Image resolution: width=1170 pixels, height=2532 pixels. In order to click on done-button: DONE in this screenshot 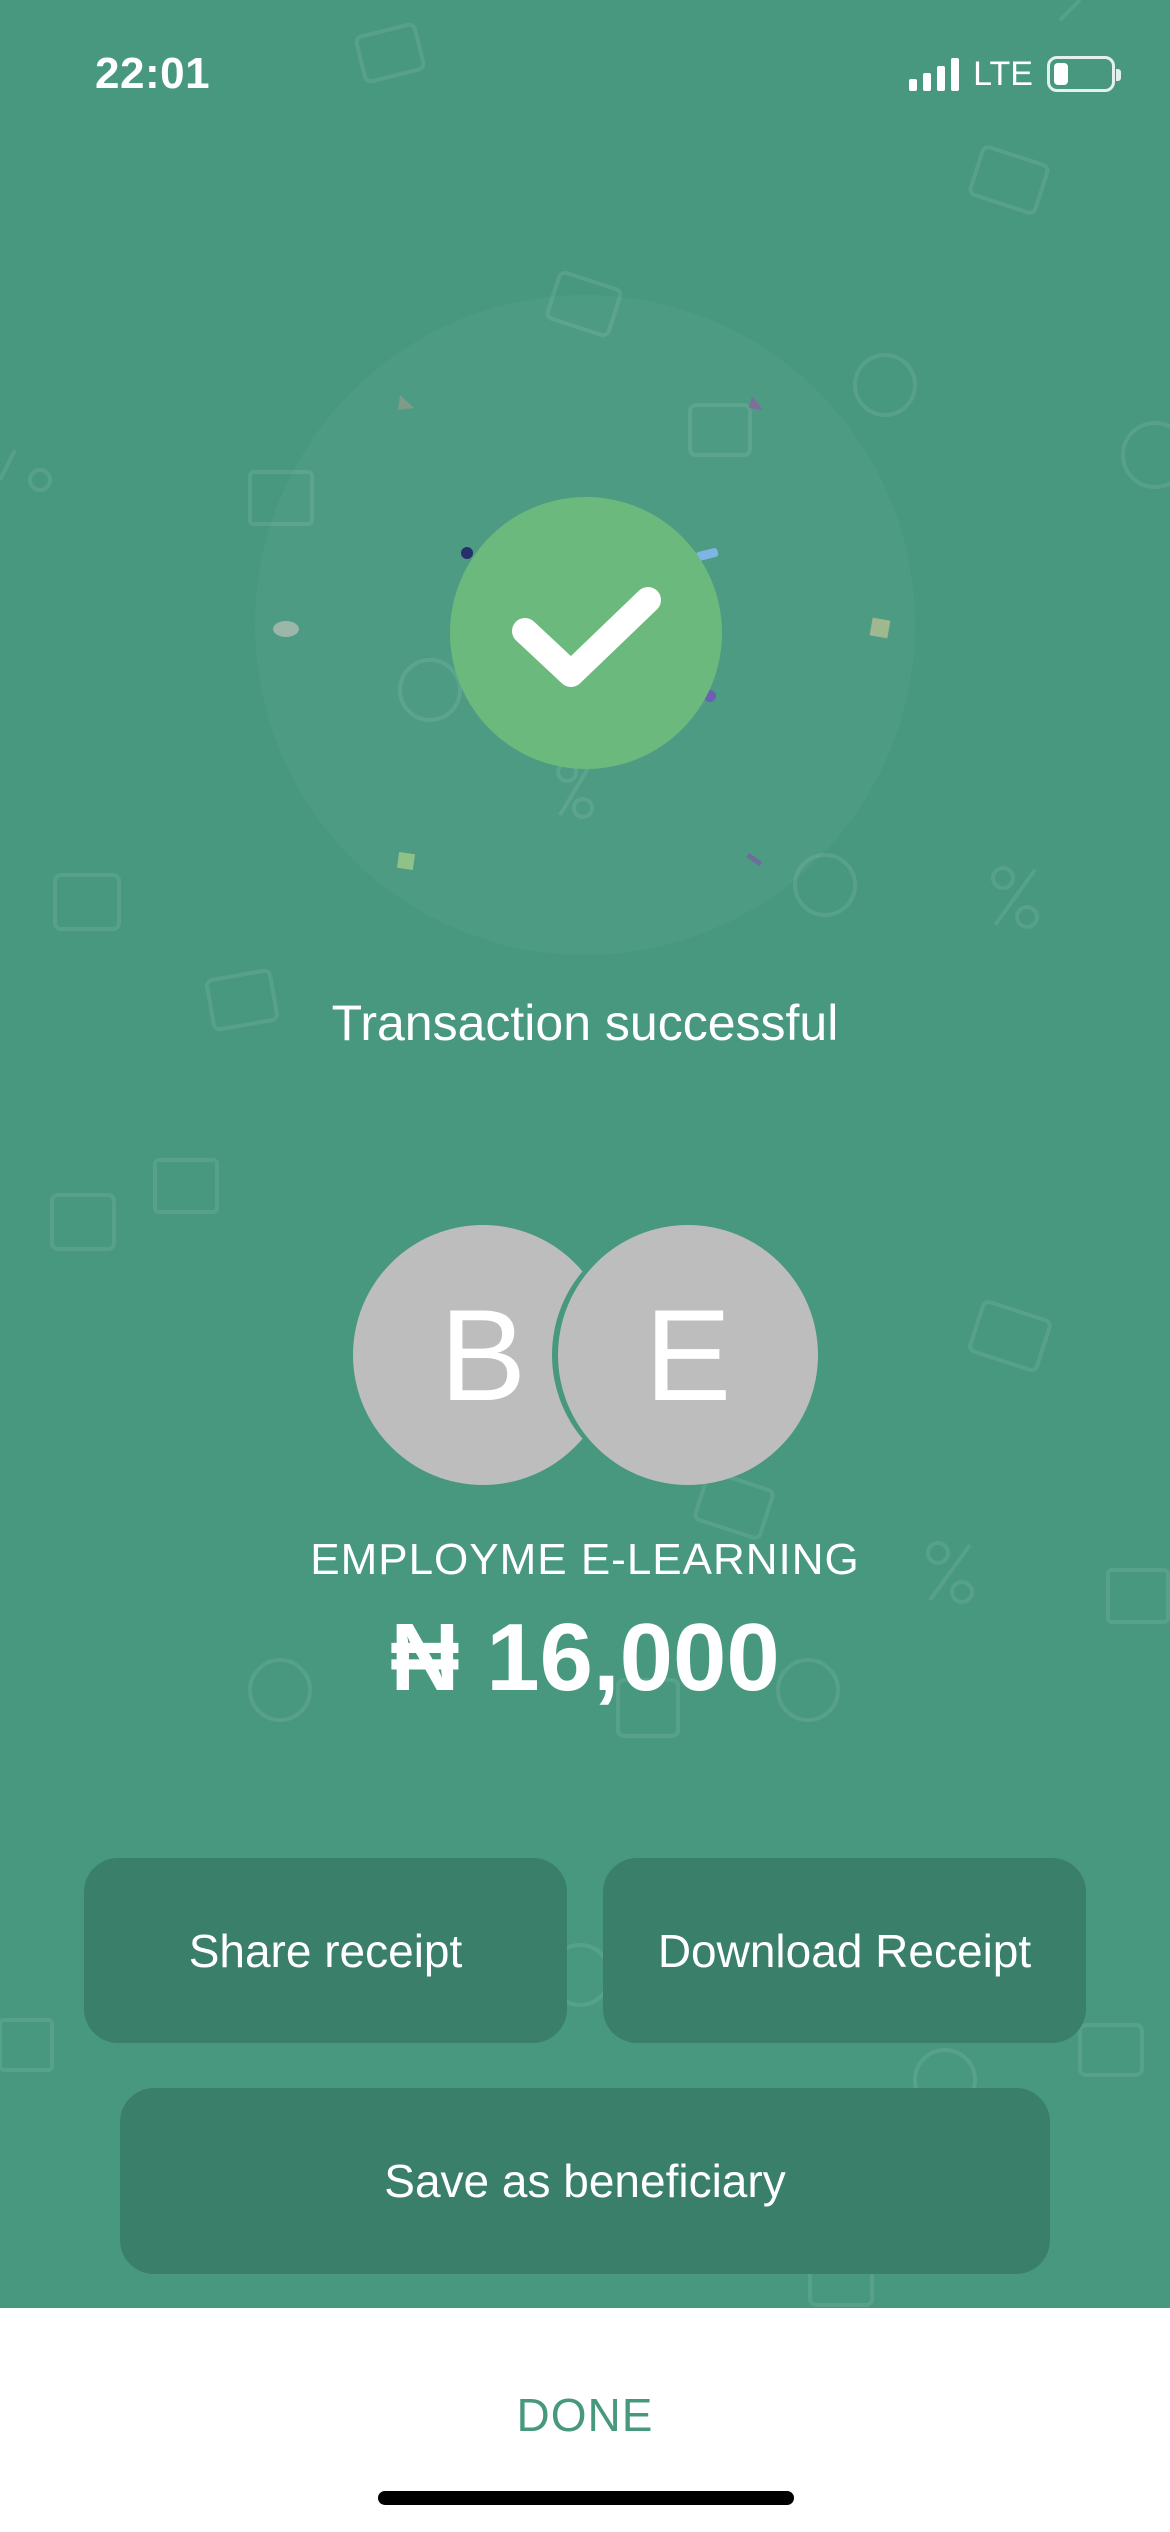, I will do `click(585, 2415)`.